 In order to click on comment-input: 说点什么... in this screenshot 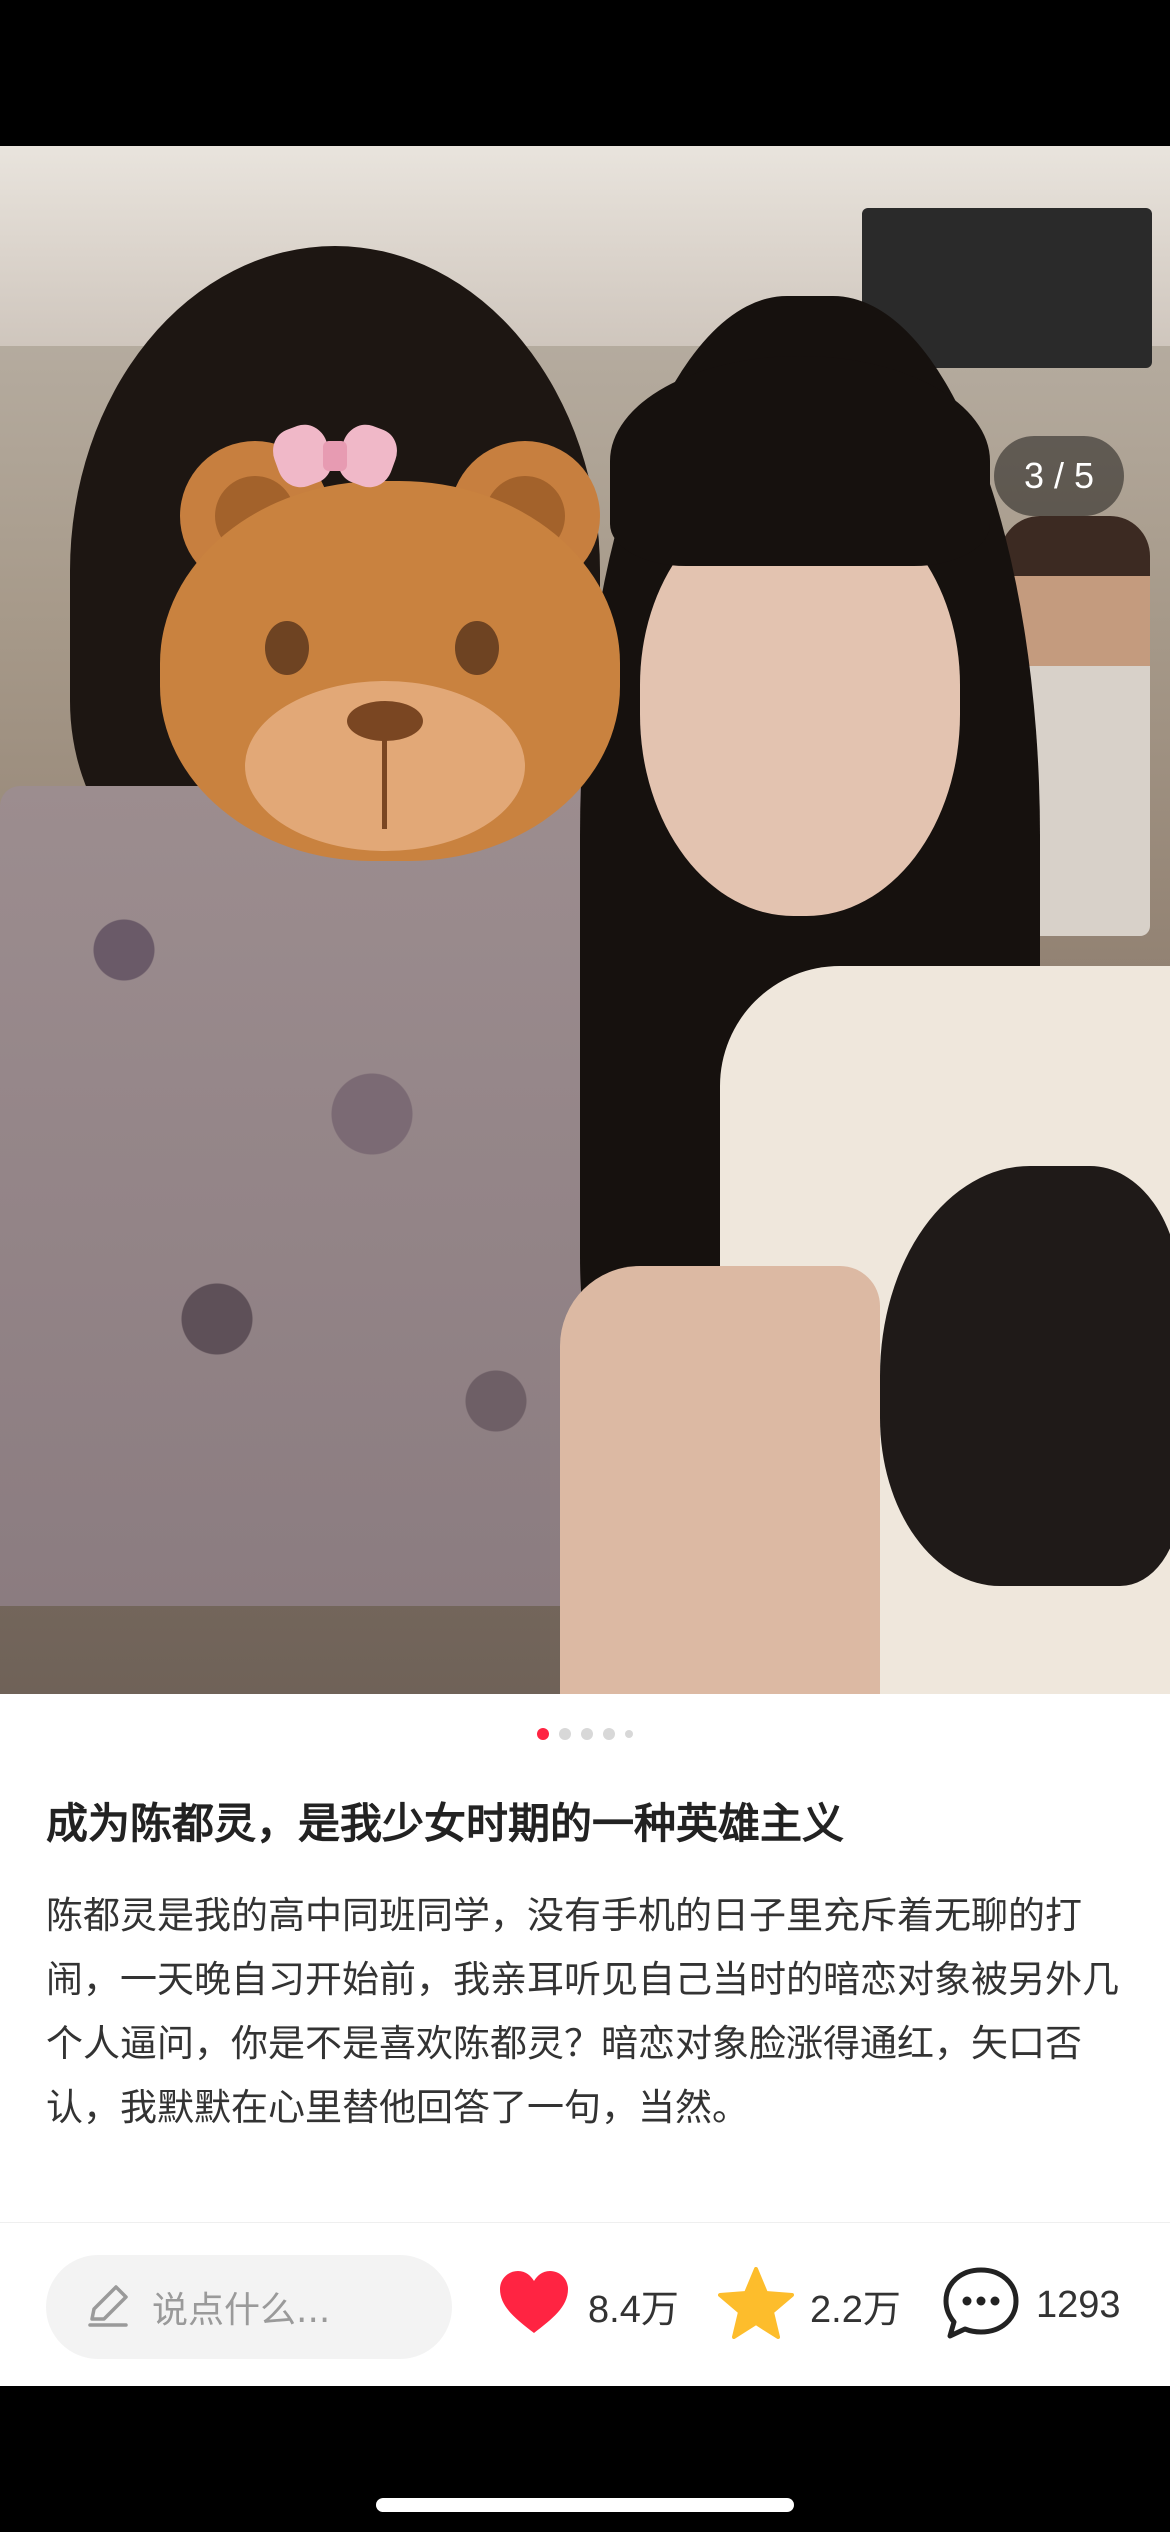, I will do `click(249, 2307)`.